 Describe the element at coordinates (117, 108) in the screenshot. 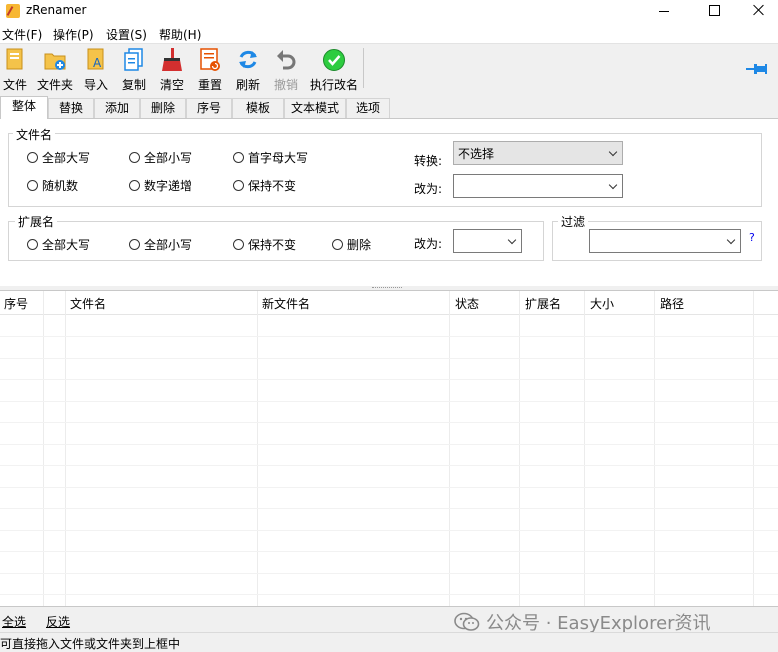

I see `tab-add: 添加` at that location.